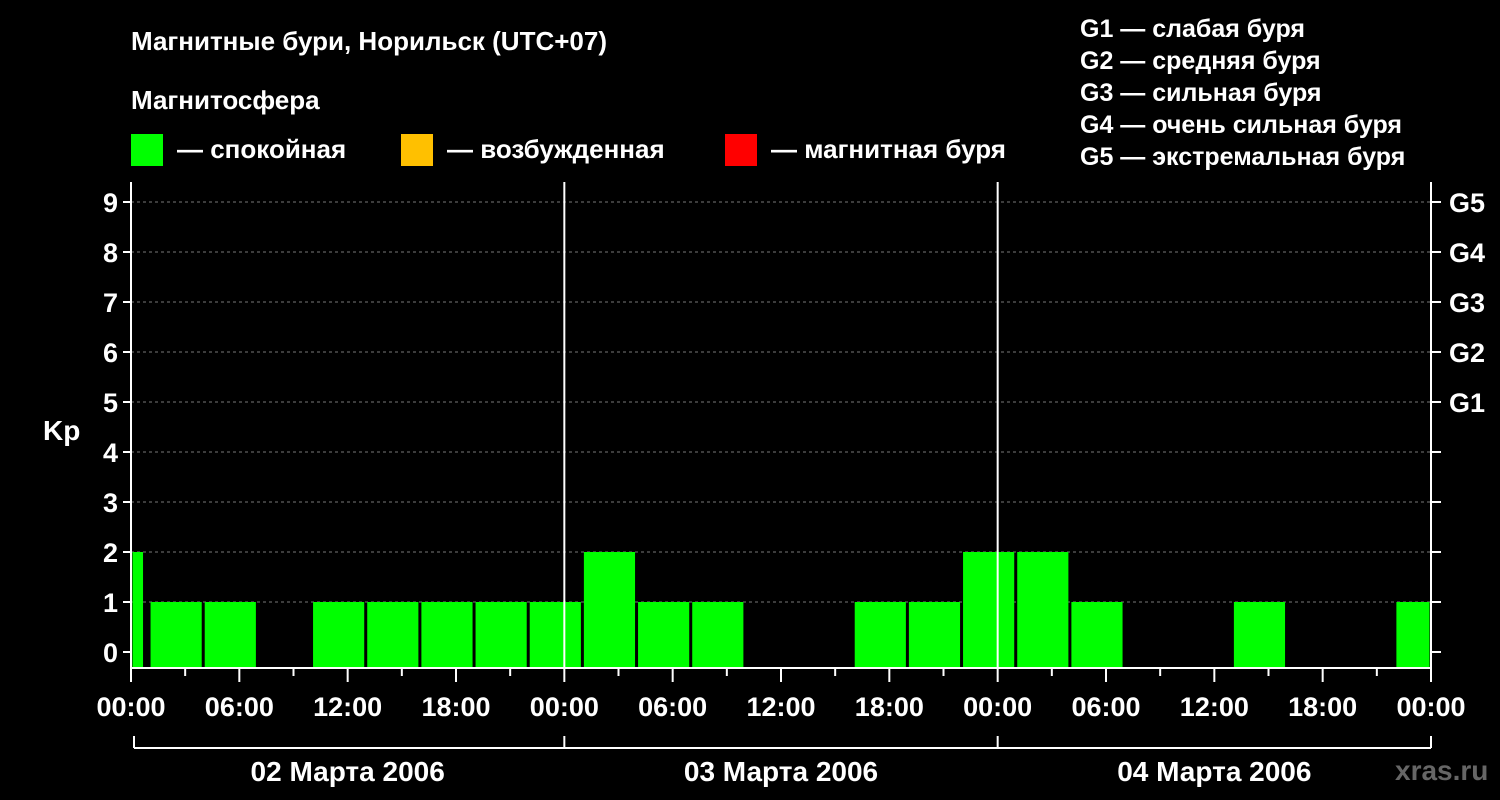  What do you see at coordinates (1200, 61) in the screenshot?
I see `storm-level-g2: G2 — средняя буря` at bounding box center [1200, 61].